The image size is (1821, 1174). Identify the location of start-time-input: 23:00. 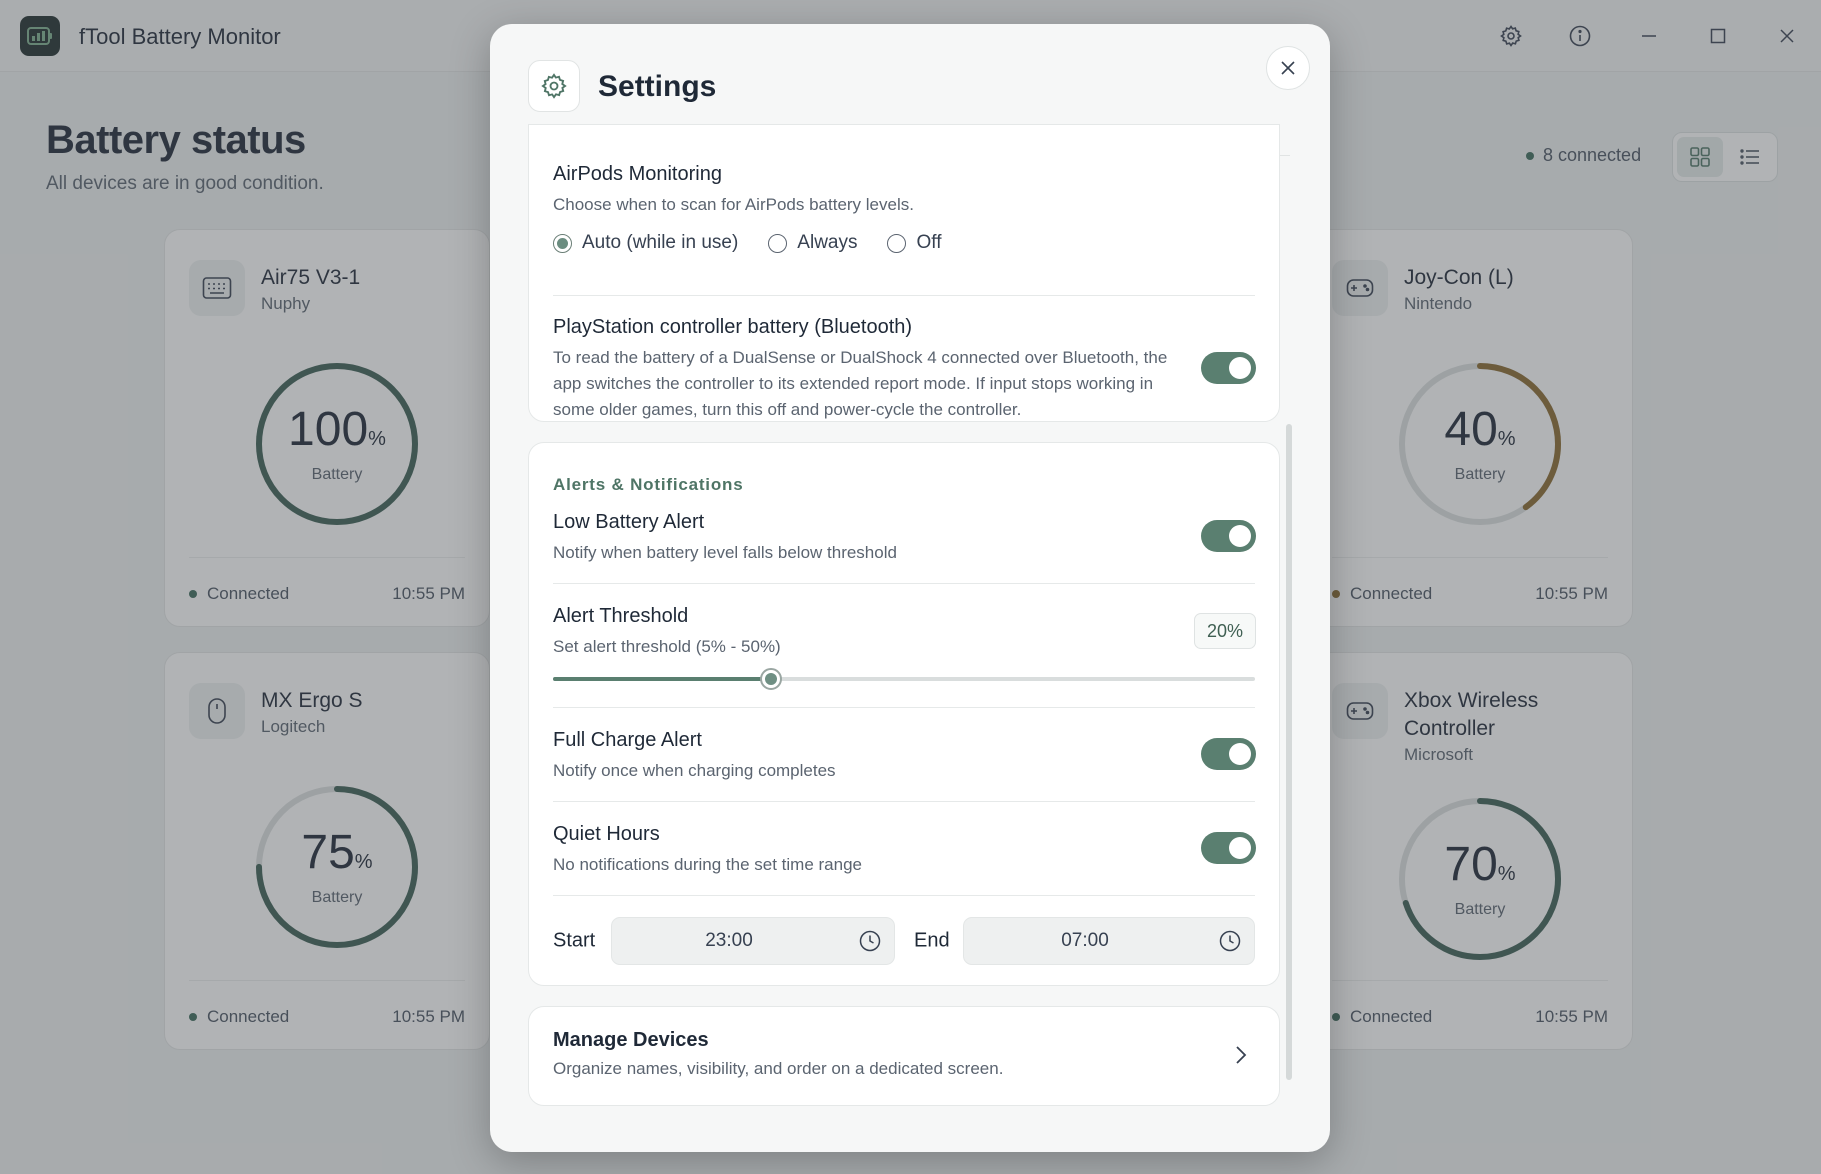
(753, 941).